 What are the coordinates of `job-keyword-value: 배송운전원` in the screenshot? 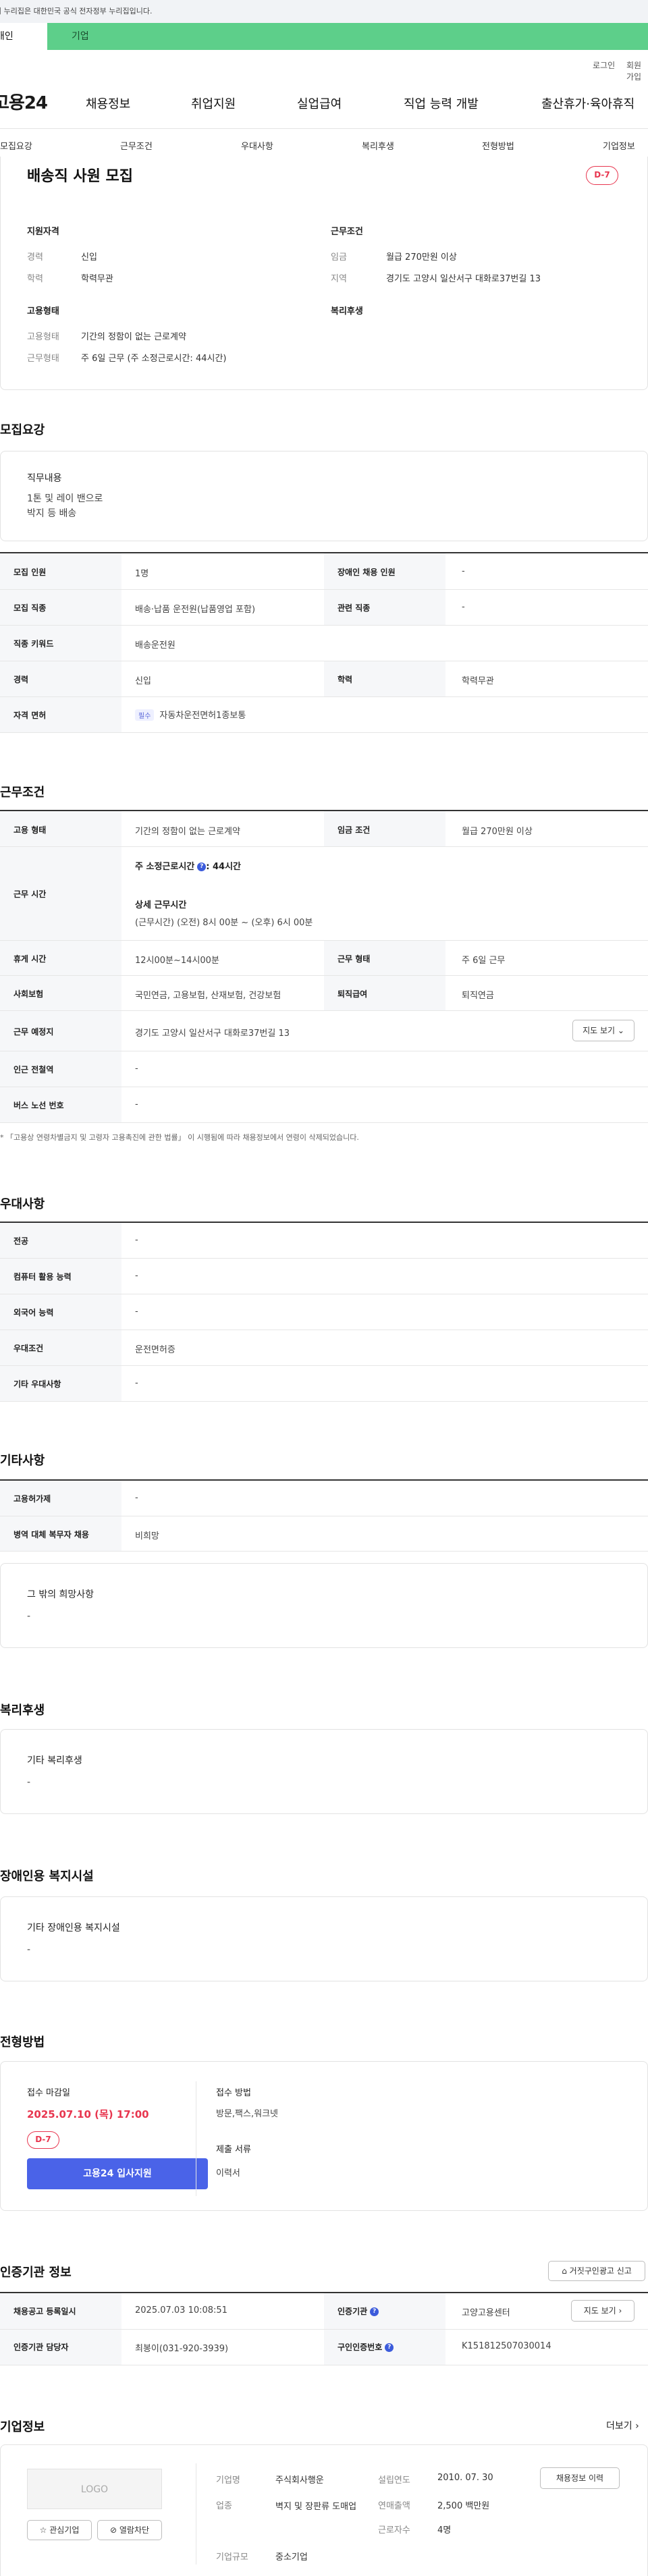 It's located at (155, 645).